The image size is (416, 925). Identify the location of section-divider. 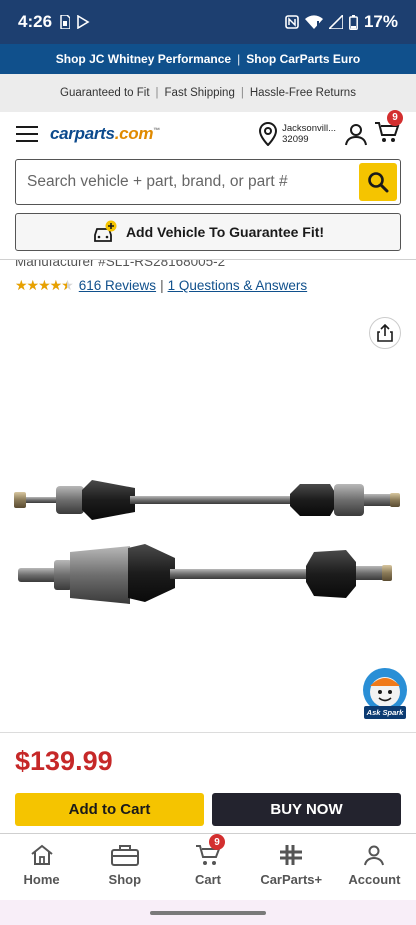
(208, 732).